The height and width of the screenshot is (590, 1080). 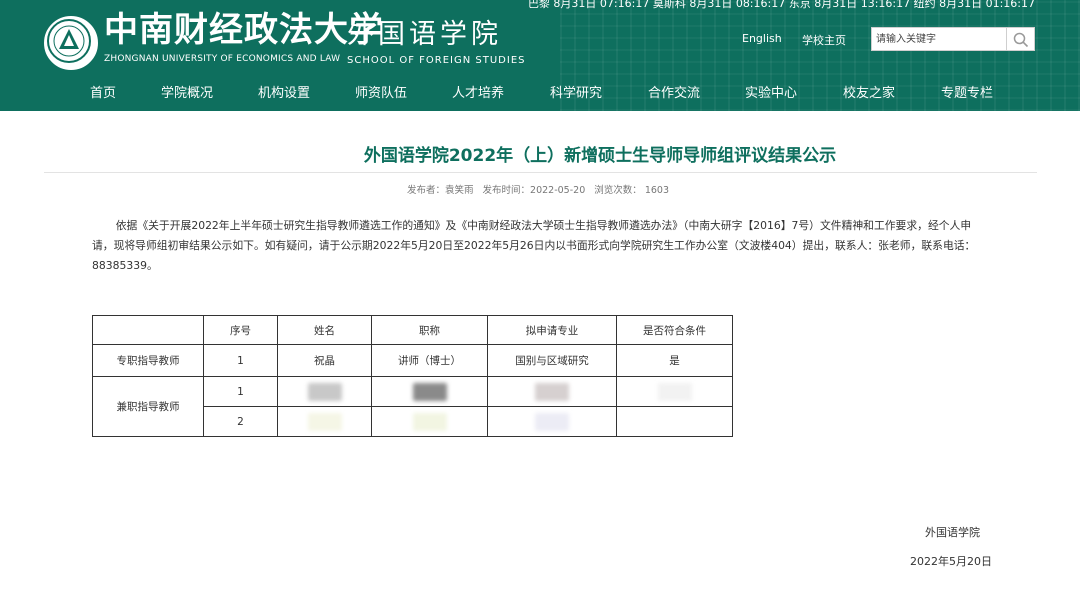 I want to click on table-header-major: 拟申请专业, so click(x=552, y=330).